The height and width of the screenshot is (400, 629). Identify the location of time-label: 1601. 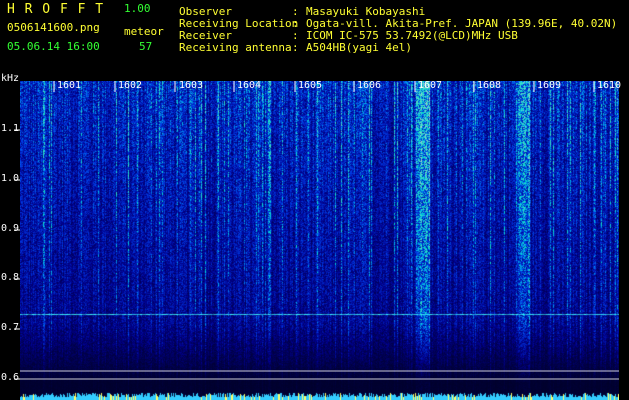
(69, 85).